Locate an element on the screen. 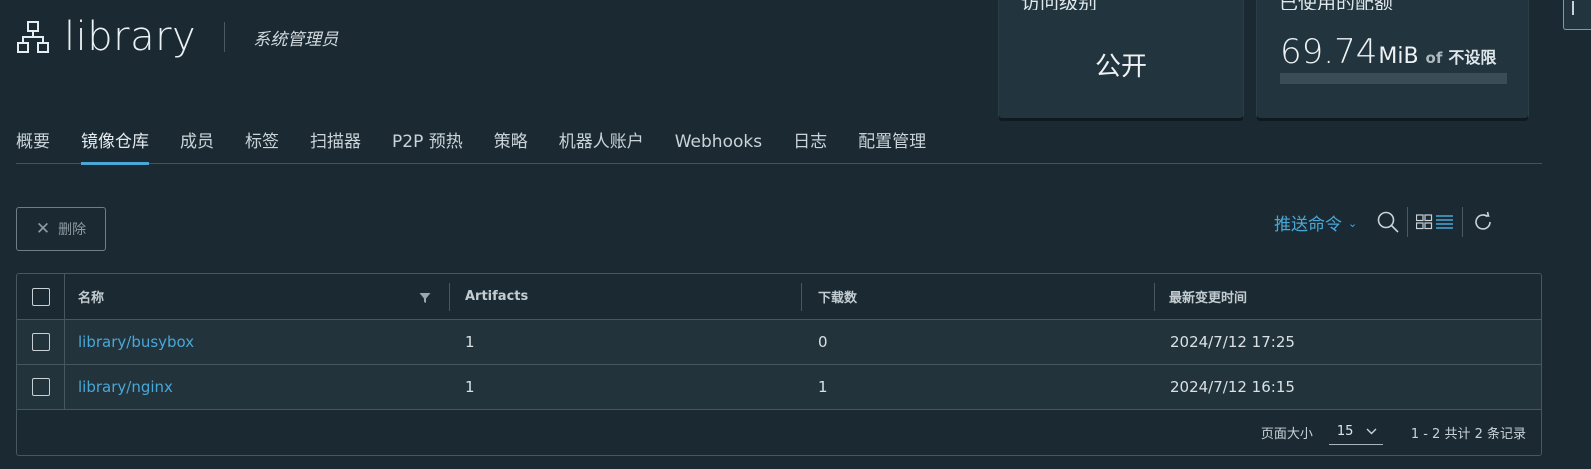 This screenshot has width=1591, height=469. quota-of-label: of is located at coordinates (1434, 58).